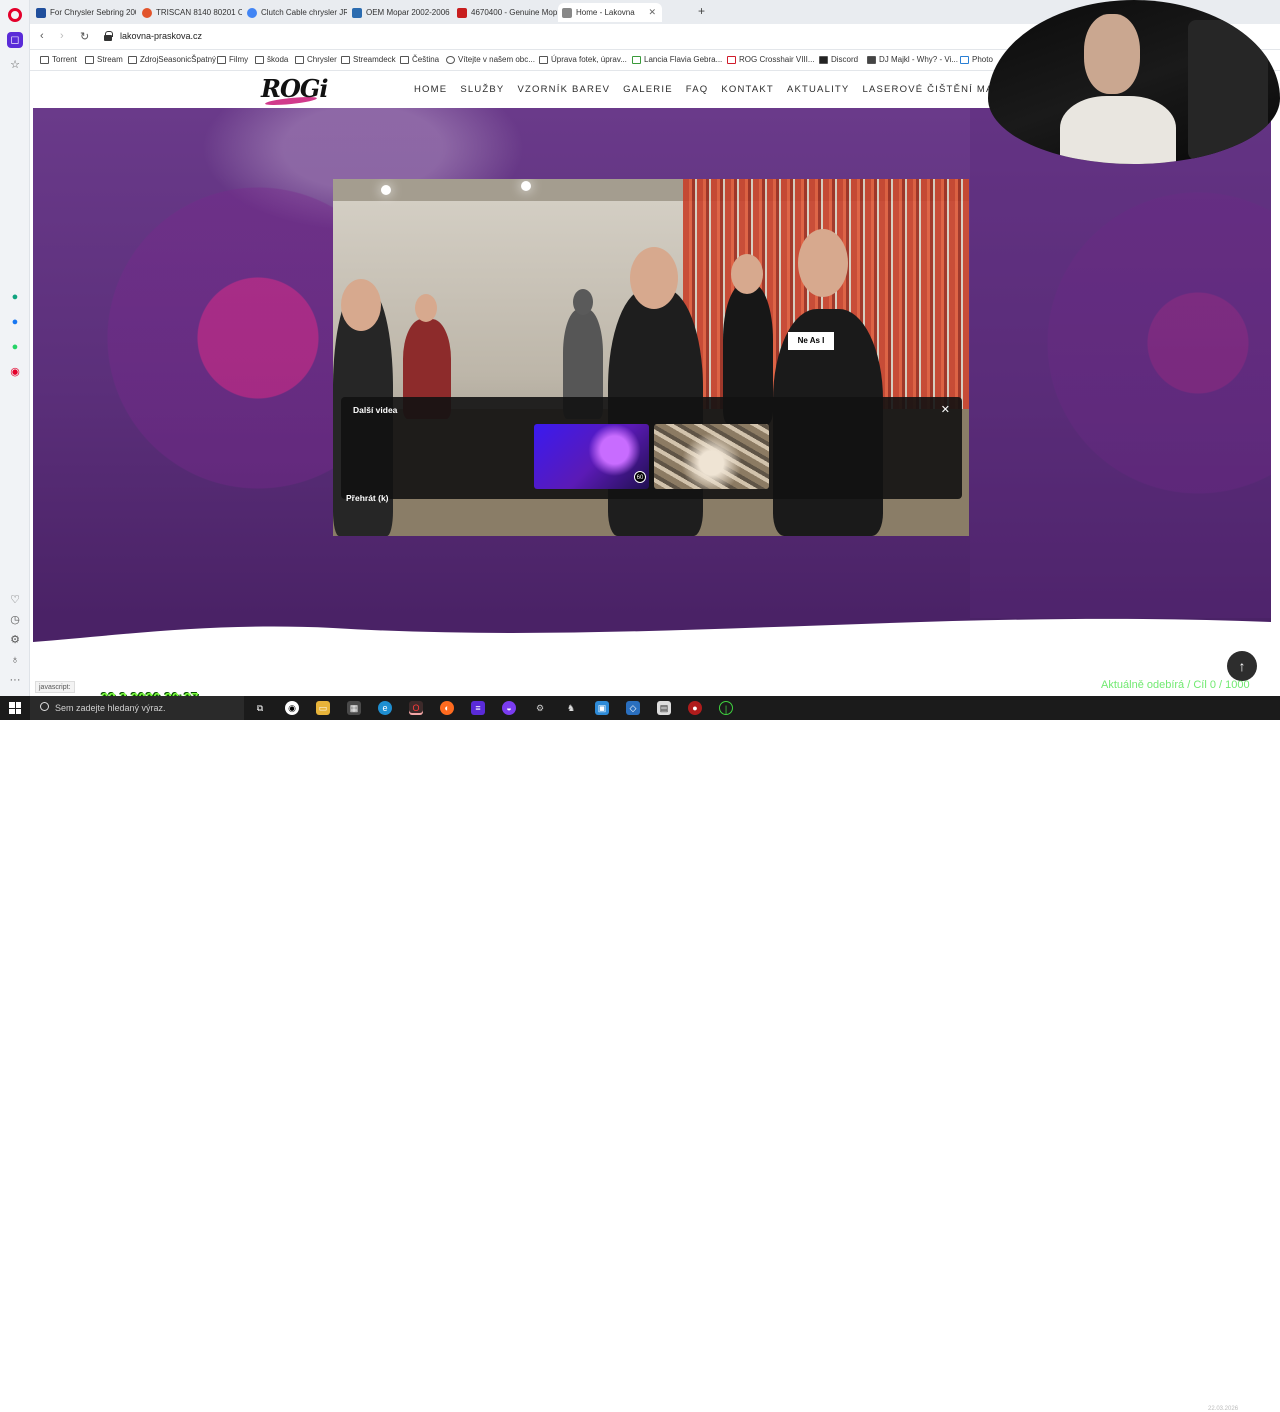 This screenshot has height=1412, width=1280. I want to click on settings-icon: ⚙, so click(15, 640).